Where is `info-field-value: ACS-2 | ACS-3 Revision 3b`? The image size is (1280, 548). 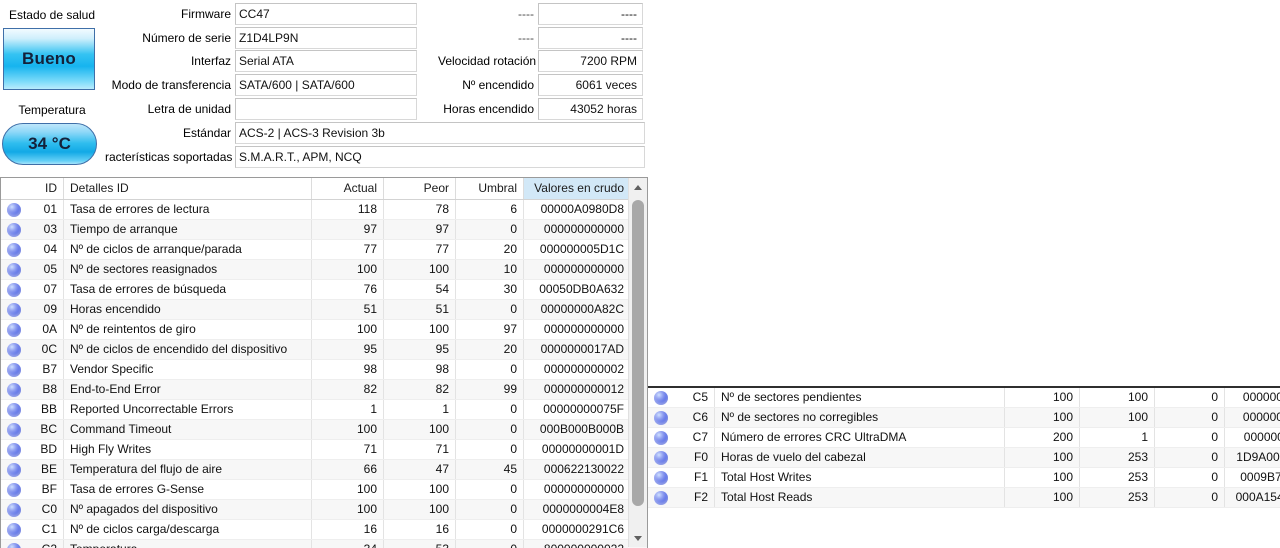 info-field-value: ACS-2 | ACS-3 Revision 3b is located at coordinates (440, 133).